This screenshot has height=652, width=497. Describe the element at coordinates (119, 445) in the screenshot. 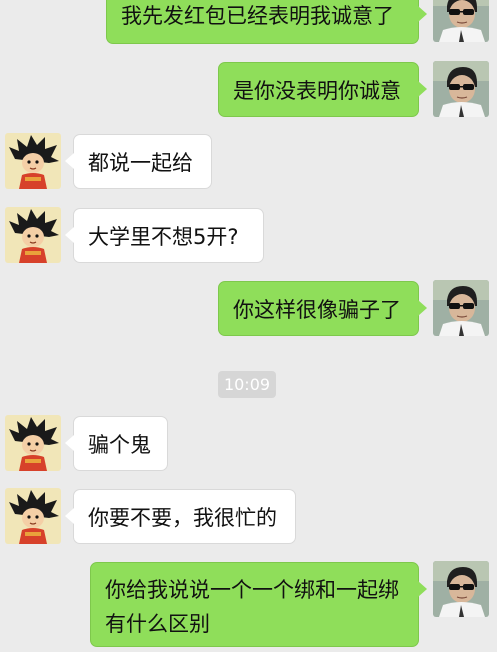

I see `message-text: 骗个鬼` at that location.